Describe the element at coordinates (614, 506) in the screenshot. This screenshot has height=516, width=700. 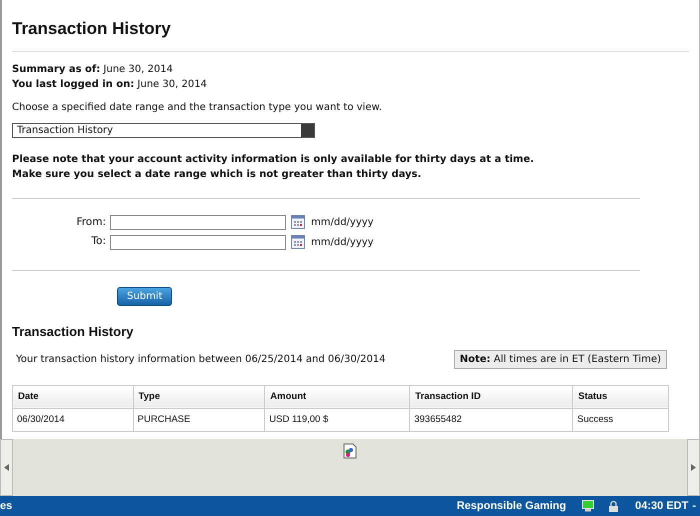
I see `lock-icon` at that location.